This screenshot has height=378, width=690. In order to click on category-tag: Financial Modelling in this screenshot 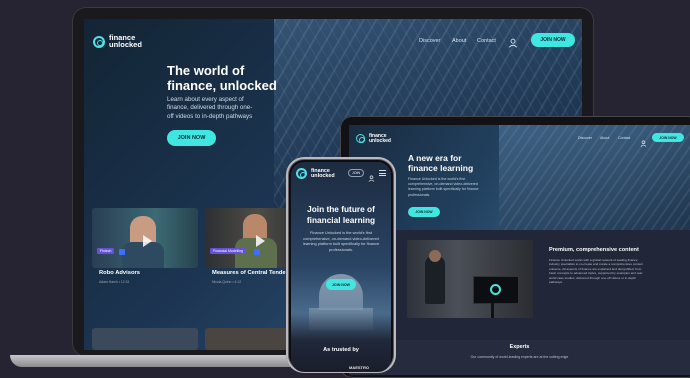, I will do `click(228, 251)`.